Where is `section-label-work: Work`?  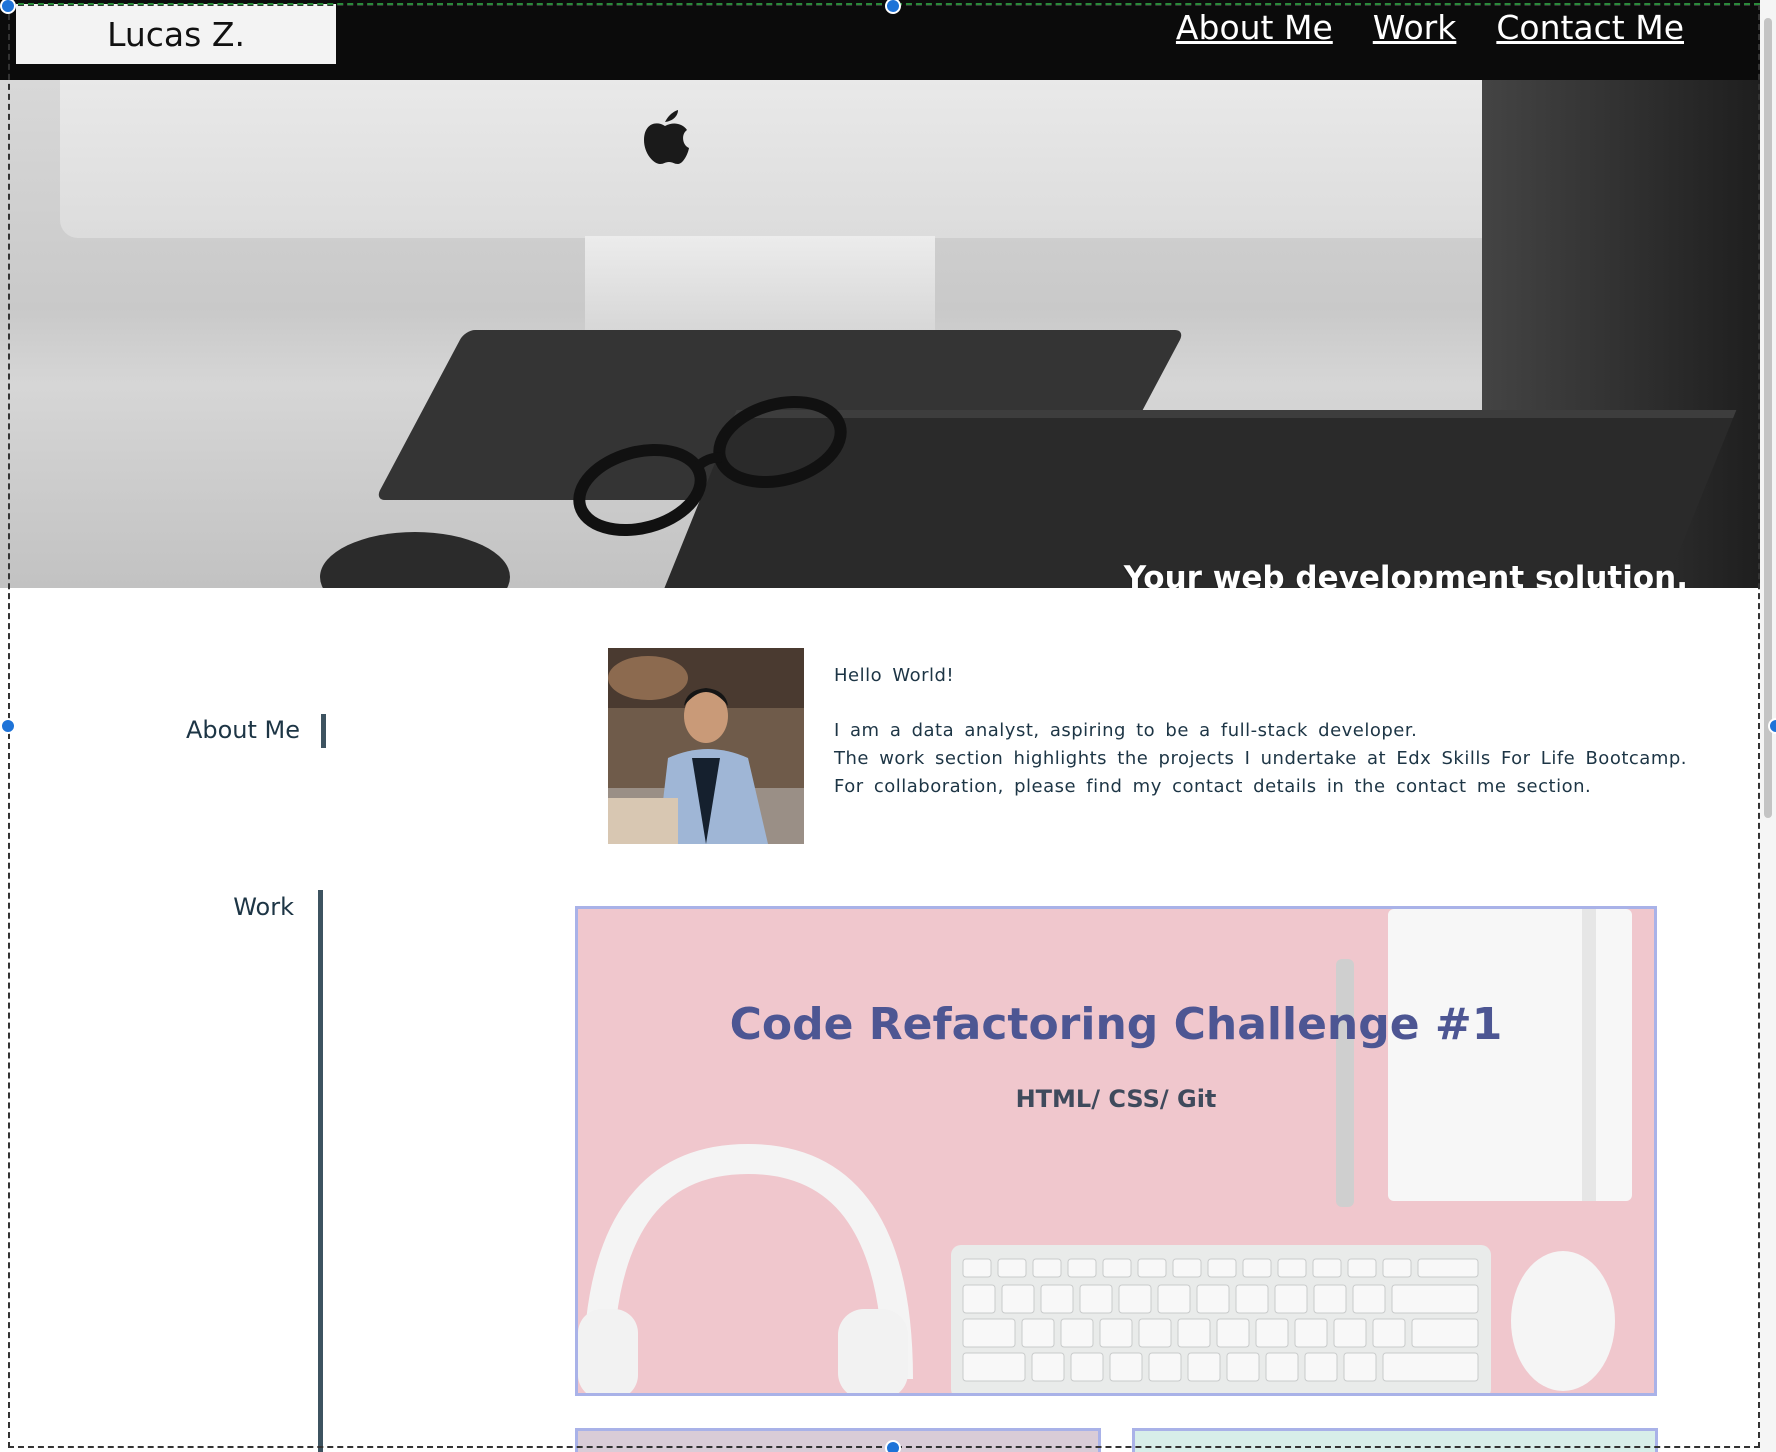 section-label-work: Work is located at coordinates (263, 907).